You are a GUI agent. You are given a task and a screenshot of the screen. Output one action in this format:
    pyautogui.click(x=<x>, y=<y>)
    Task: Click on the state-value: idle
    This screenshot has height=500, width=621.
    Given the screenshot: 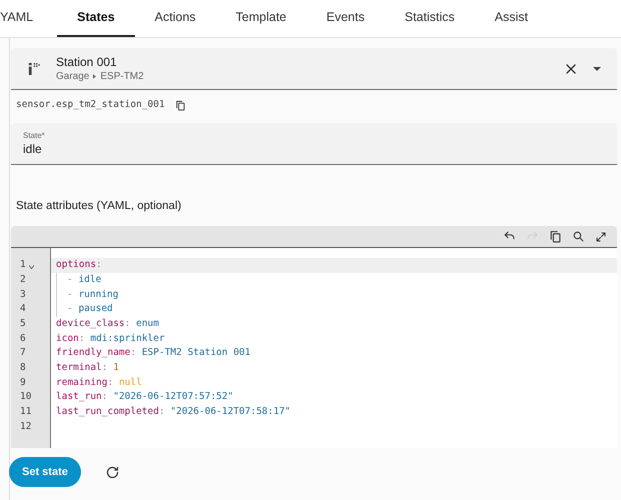 What is the action you would take?
    pyautogui.click(x=33, y=149)
    